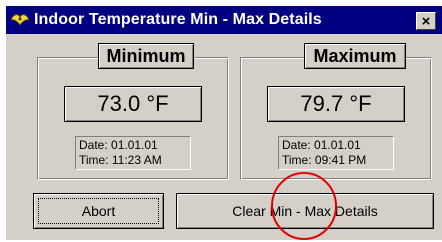 This screenshot has height=242, width=442. I want to click on title-bar: Indoor Temperature Min - Max Details ×, so click(224, 20).